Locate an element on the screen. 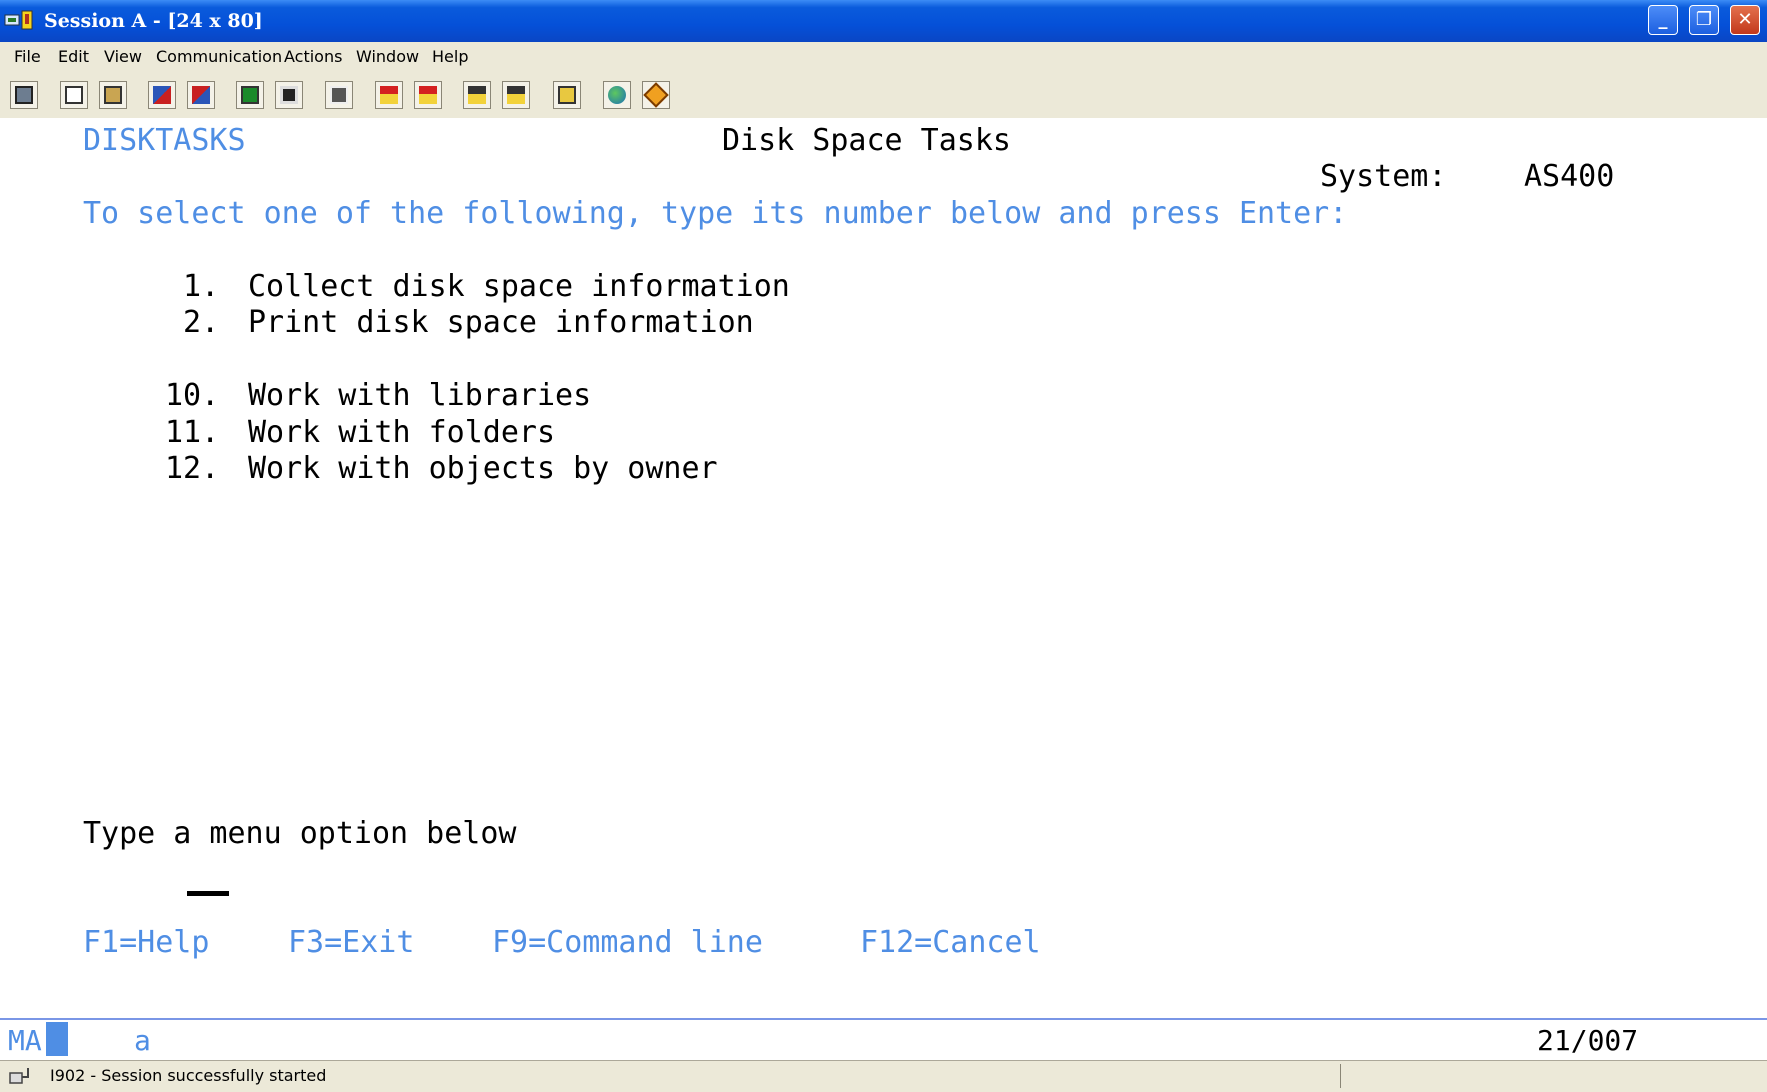  option-text: Work with libraries is located at coordinates (420, 395).